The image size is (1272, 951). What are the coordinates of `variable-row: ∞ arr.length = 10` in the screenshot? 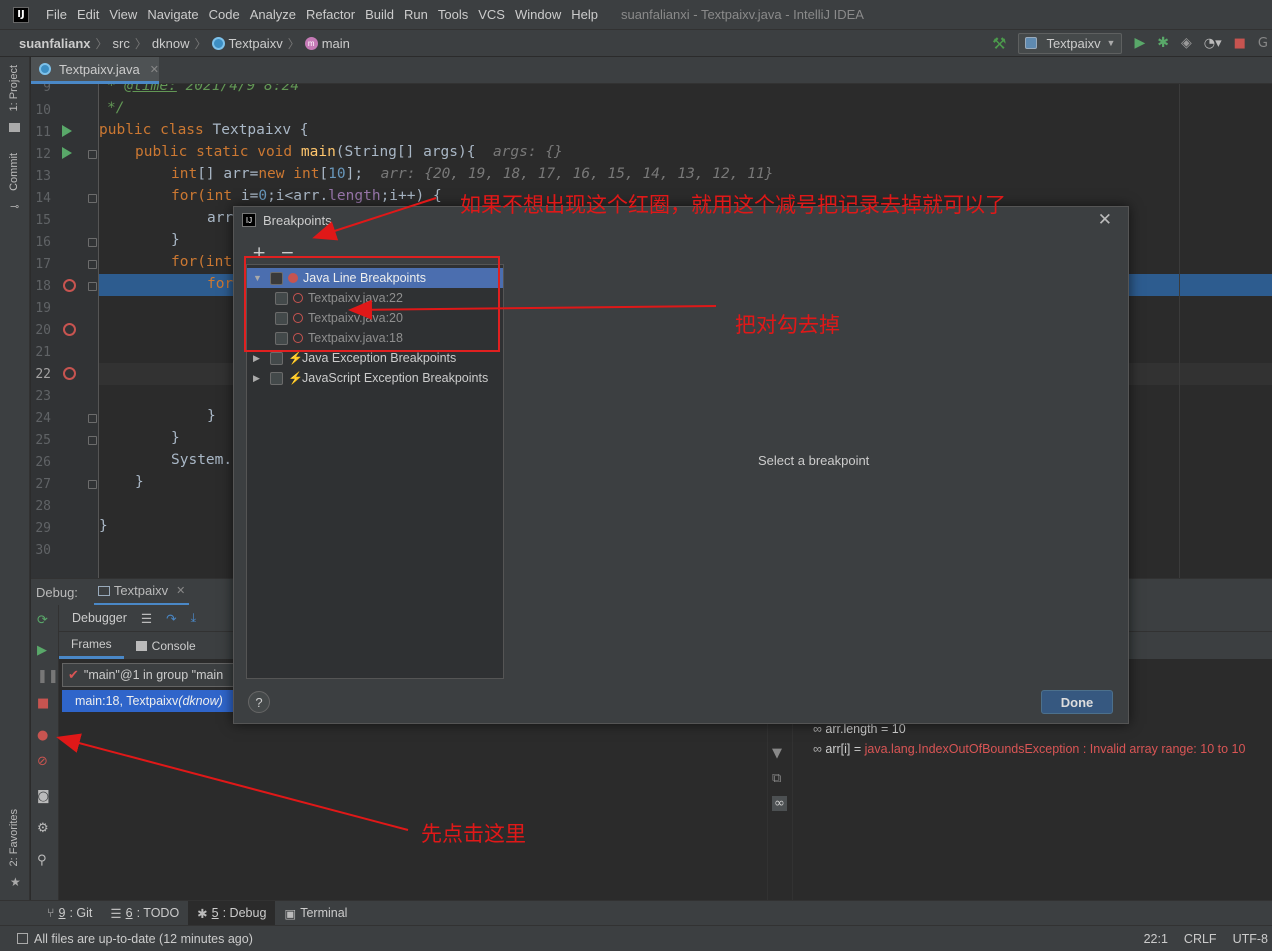 It's located at (859, 729).